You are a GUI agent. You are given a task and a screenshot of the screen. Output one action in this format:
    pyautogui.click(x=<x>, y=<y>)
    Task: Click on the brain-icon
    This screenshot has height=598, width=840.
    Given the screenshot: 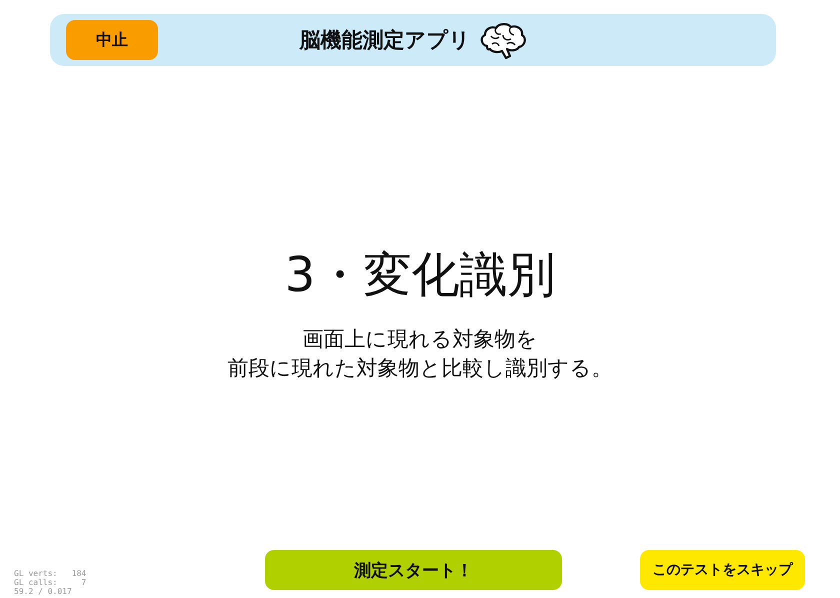 What is the action you would take?
    pyautogui.click(x=502, y=40)
    